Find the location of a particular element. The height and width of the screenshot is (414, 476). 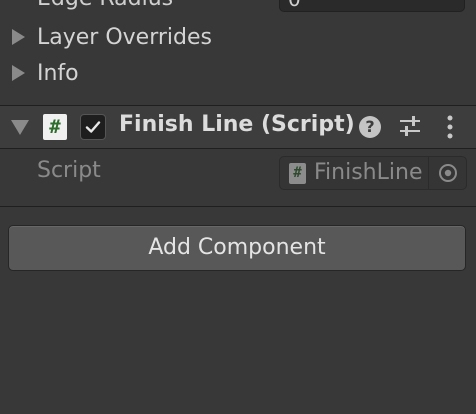

foldout-layer-overrides: Layer Overrides is located at coordinates (112, 37).